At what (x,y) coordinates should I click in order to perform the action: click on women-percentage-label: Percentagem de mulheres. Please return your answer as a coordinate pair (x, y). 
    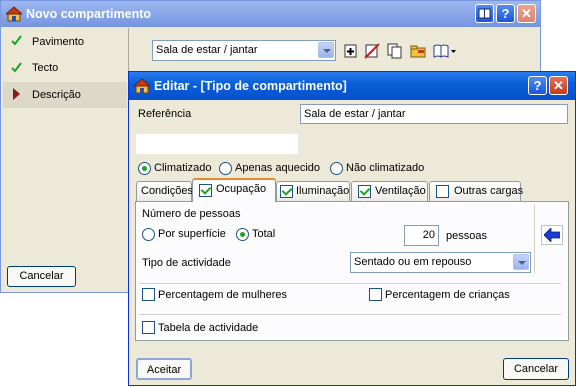
    Looking at the image, I should click on (223, 295).